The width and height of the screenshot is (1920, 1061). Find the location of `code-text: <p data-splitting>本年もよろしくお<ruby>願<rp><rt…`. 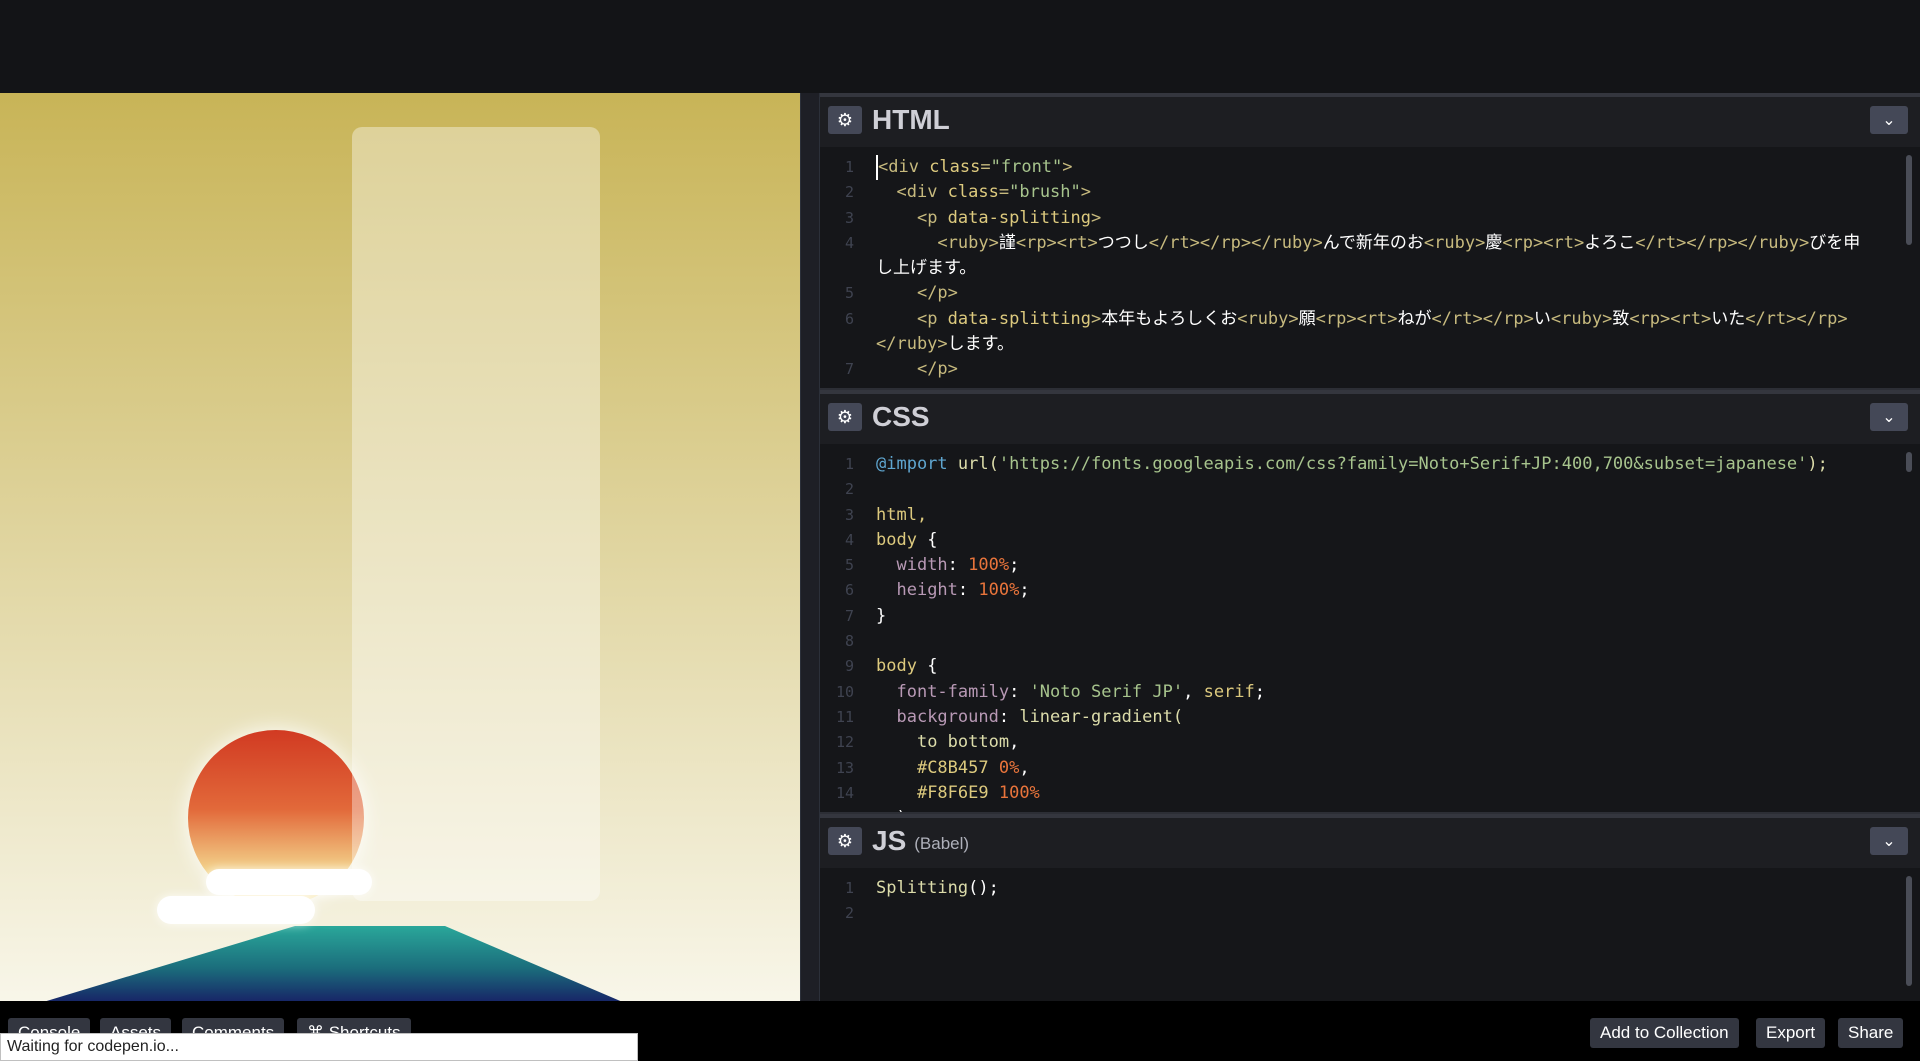

code-text: <p data-splitting>本年もよろしくお<ruby>願<rp><rt… is located at coordinates (1382, 318).